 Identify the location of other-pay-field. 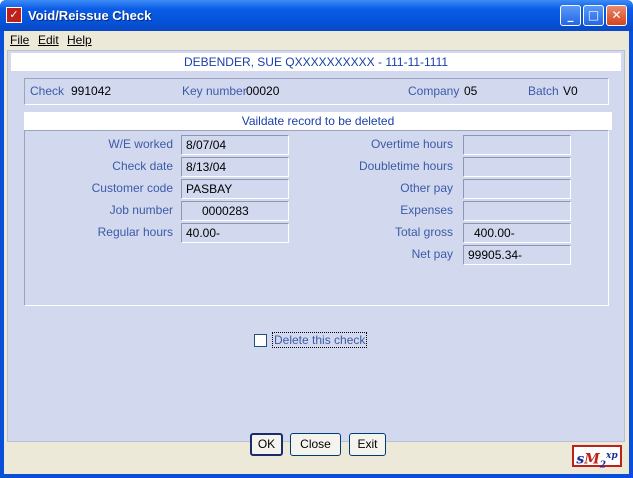
(517, 189).